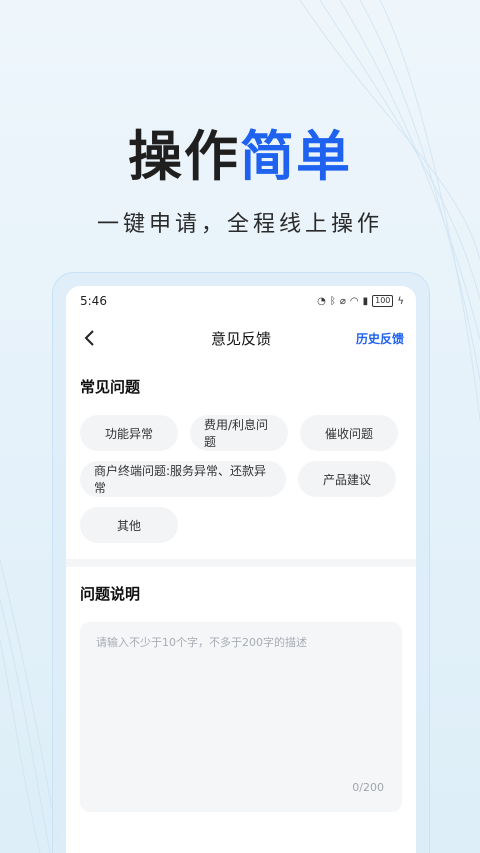 This screenshot has height=853, width=480. I want to click on chip-collection: 催收问题, so click(349, 433).